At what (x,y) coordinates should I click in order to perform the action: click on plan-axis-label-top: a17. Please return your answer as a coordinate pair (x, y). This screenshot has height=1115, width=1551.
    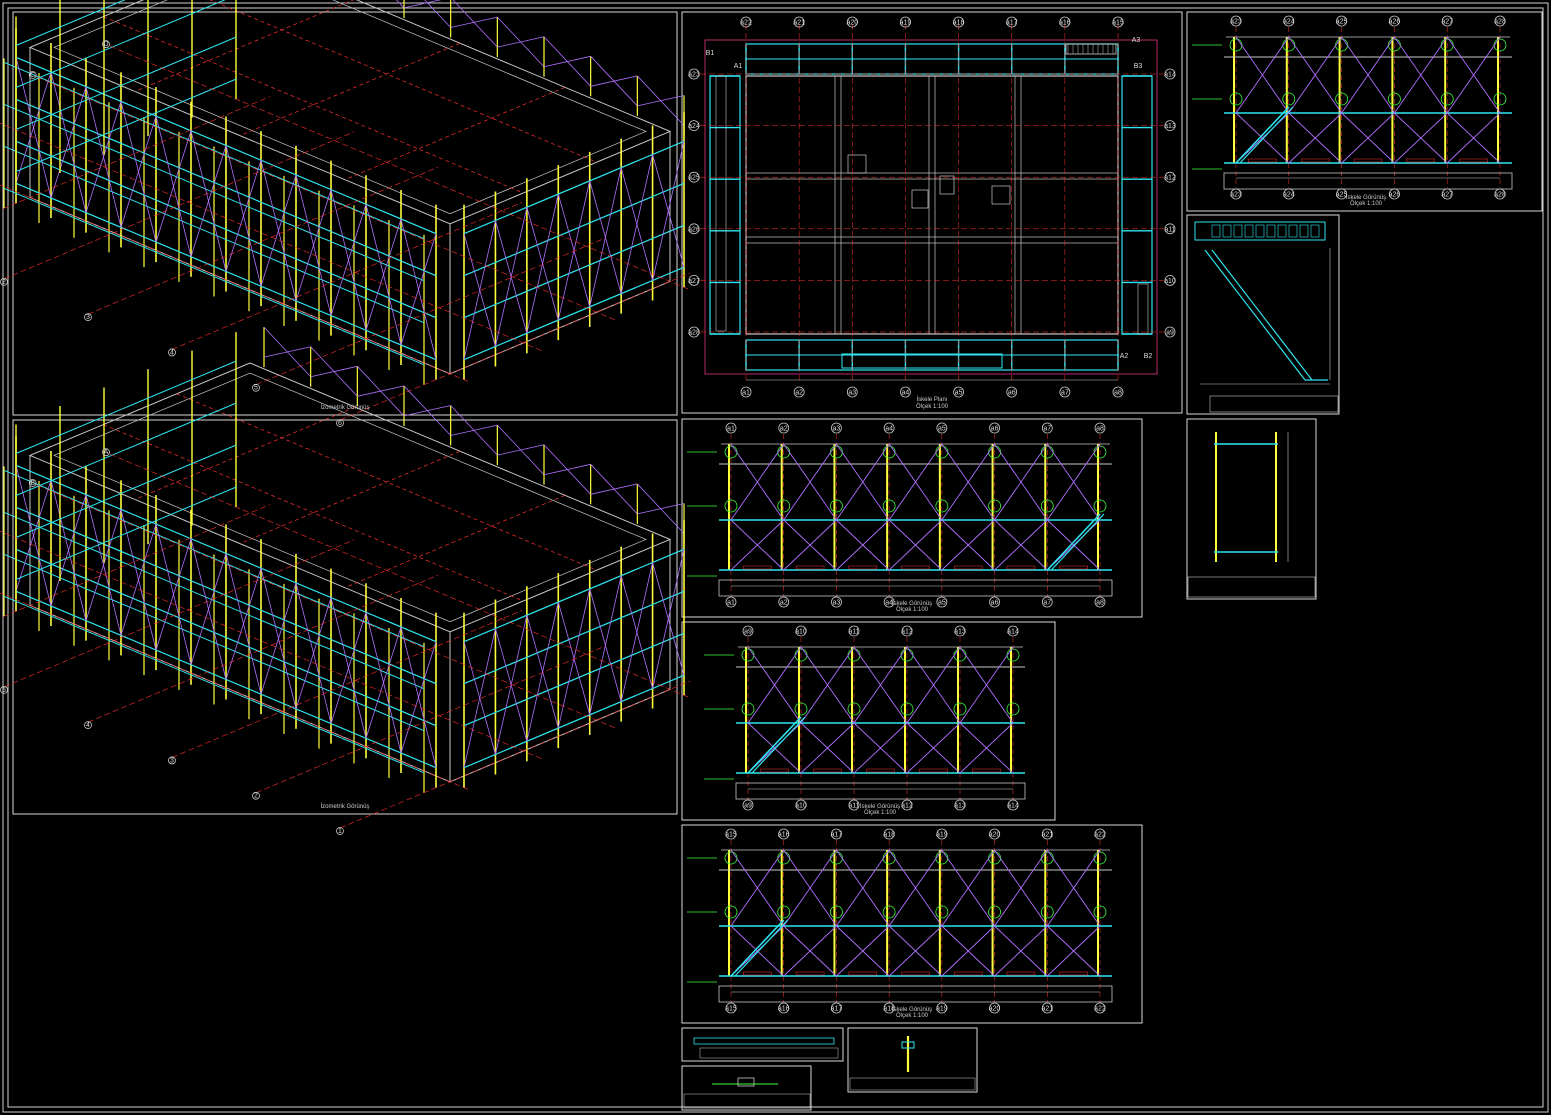
    Looking at the image, I should click on (1012, 23).